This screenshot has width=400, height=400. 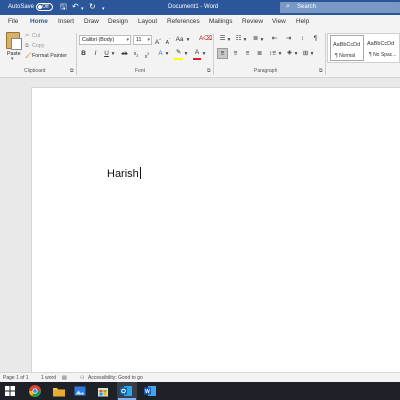 I want to click on save-icon: 🖫, so click(x=63, y=7).